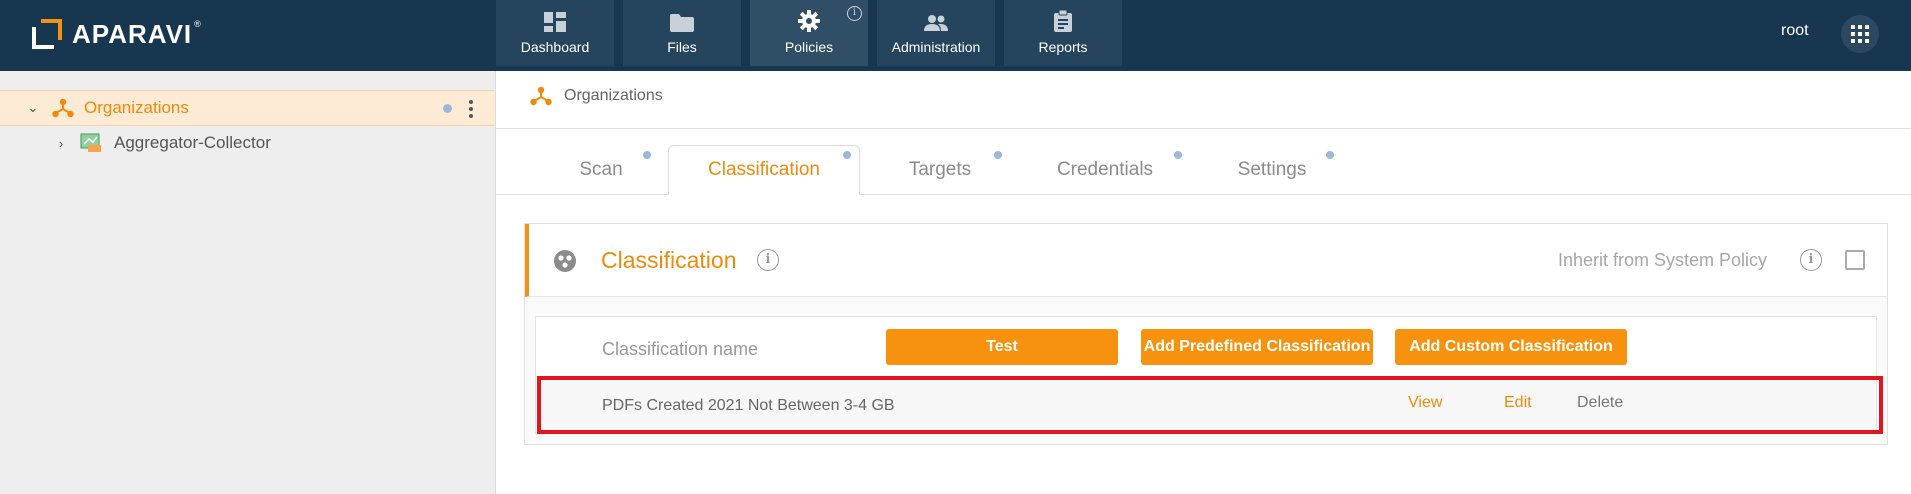 The height and width of the screenshot is (494, 1911). What do you see at coordinates (1518, 403) in the screenshot?
I see `edit-link: Edit` at bounding box center [1518, 403].